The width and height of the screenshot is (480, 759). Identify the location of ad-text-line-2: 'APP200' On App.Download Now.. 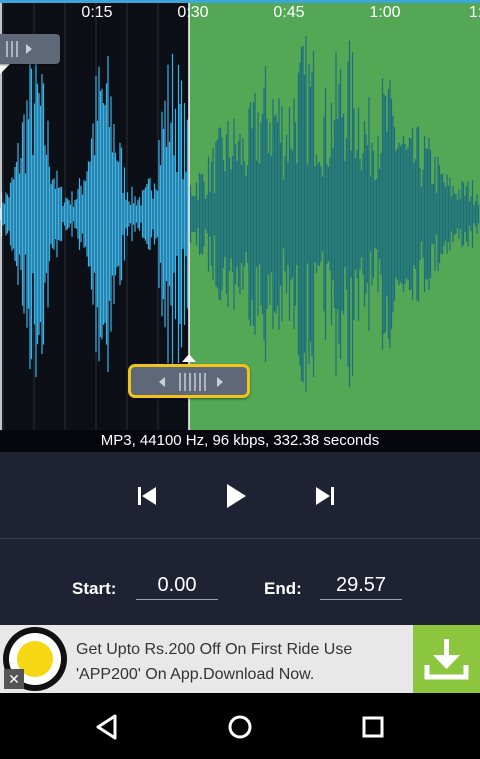
(195, 674).